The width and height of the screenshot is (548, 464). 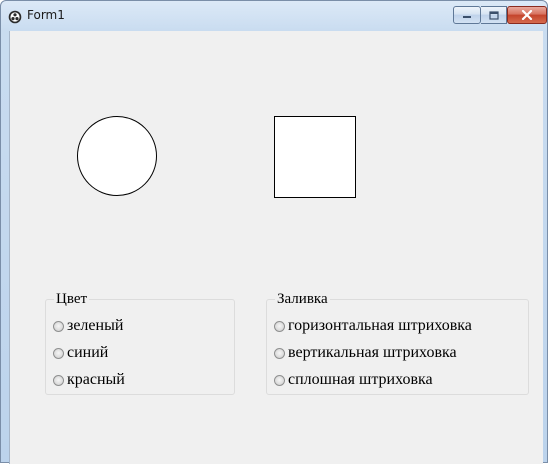 What do you see at coordinates (302, 299) in the screenshot?
I see `fill-group-title: Заливка` at bounding box center [302, 299].